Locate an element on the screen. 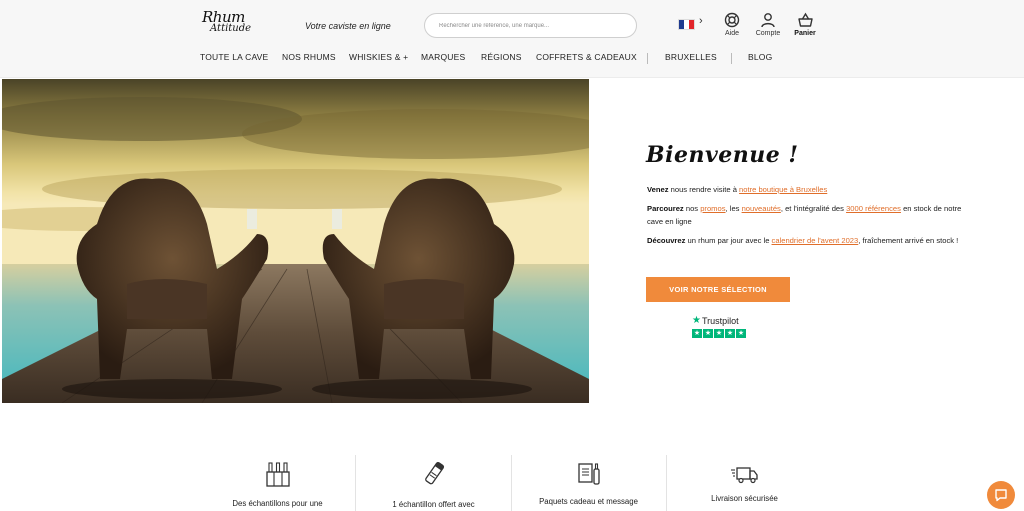  lifebuoy-icon is located at coordinates (732, 20).